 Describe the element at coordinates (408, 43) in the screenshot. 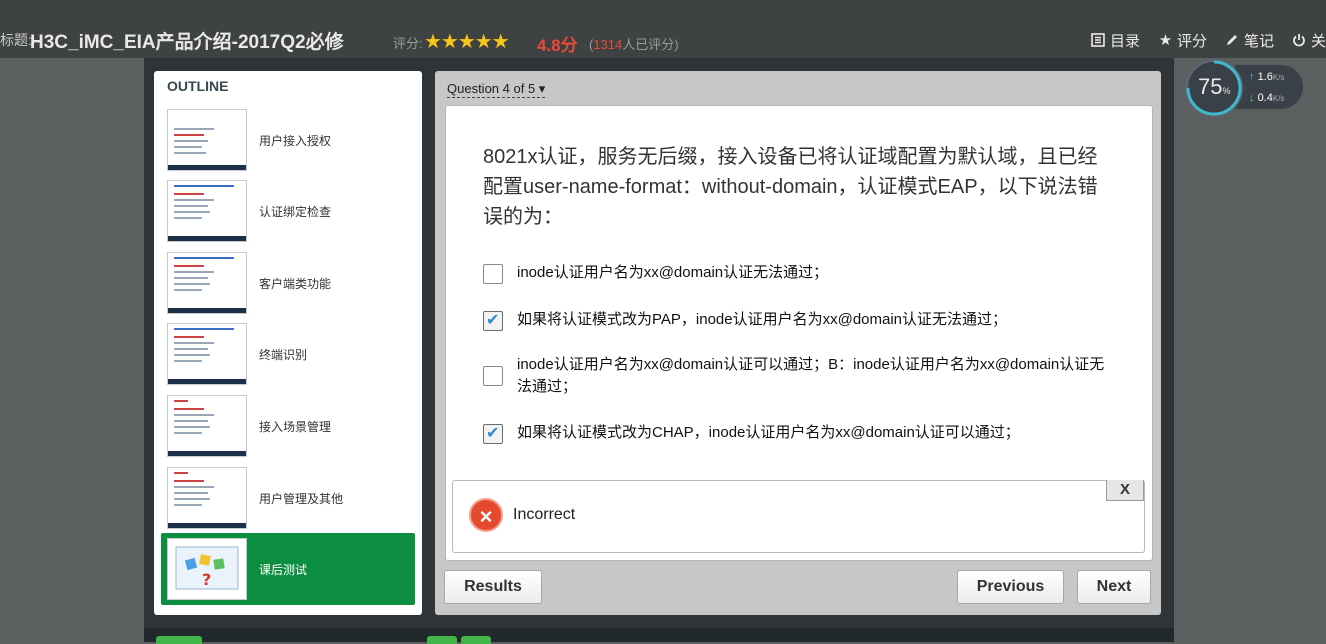

I see `rating-label: 评分:` at that location.